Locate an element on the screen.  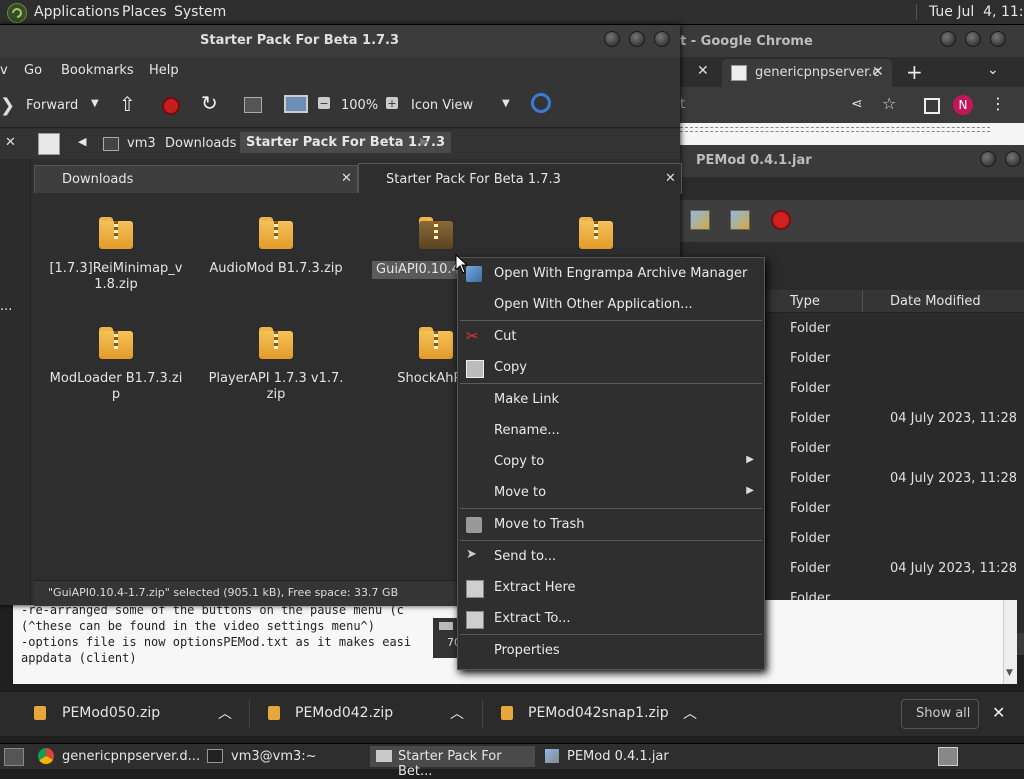
clock: Tue Jul 4, 11:28 is located at coordinates (976, 12).